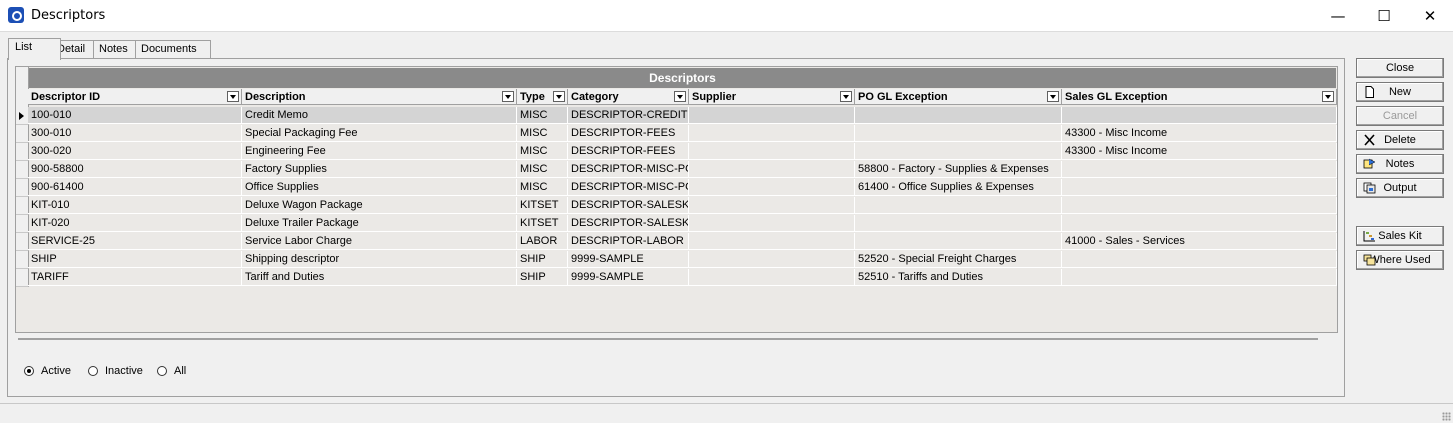 This screenshot has width=1453, height=423. Describe the element at coordinates (1400, 236) in the screenshot. I see `sales-kit-button: Sales Kit` at that location.